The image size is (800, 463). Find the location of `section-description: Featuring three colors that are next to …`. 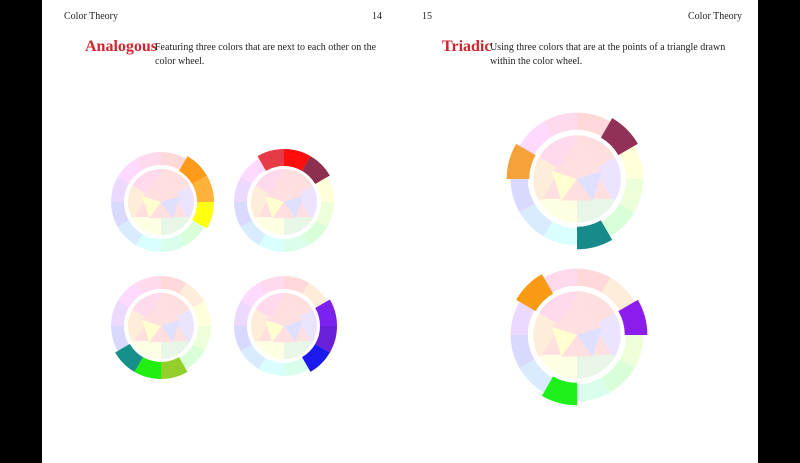

section-description: Featuring three colors that are next to … is located at coordinates (266, 54).